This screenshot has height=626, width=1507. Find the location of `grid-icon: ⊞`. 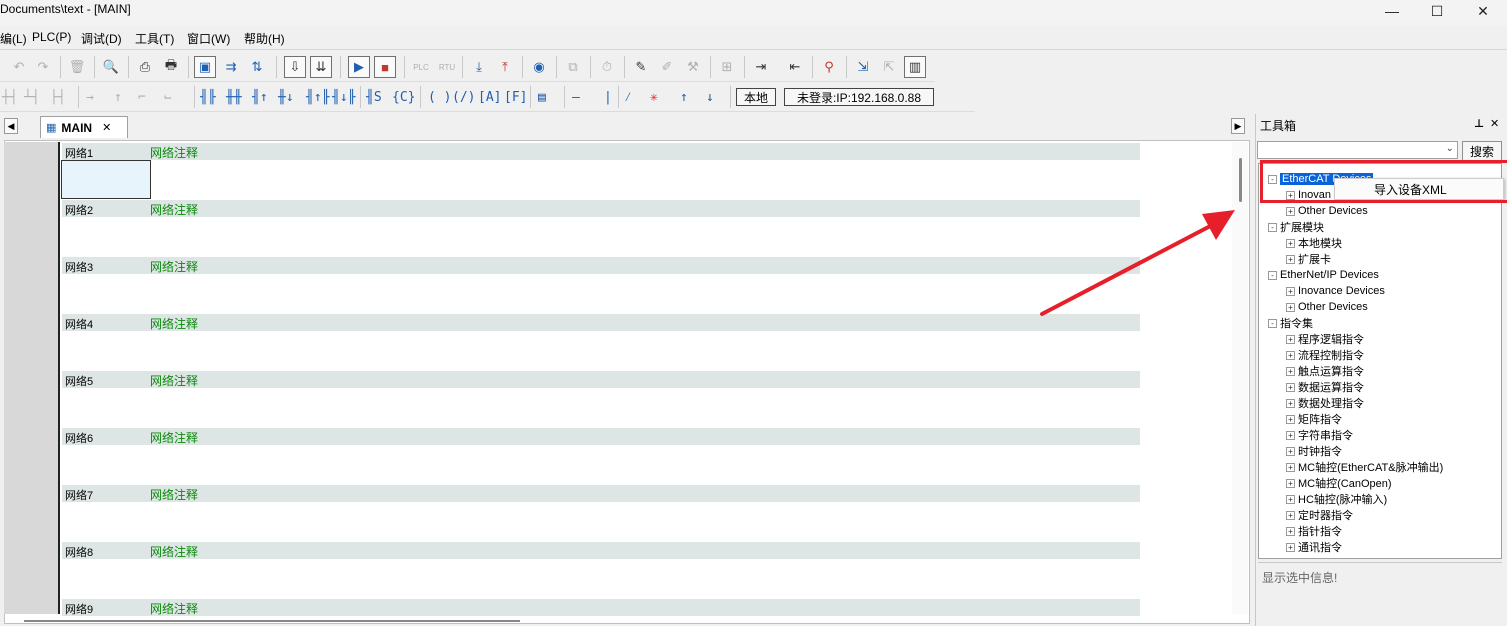

grid-icon: ⊞ is located at coordinates (727, 67).